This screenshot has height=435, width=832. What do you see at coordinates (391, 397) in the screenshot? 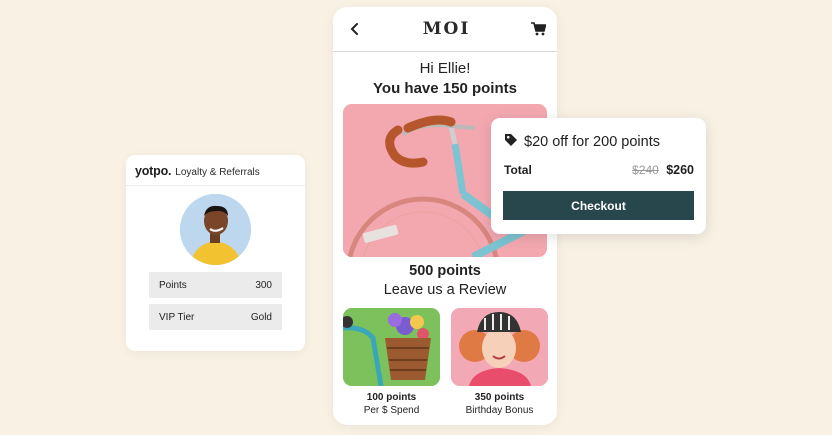
I see `spend-reward-points: 100 points` at bounding box center [391, 397].